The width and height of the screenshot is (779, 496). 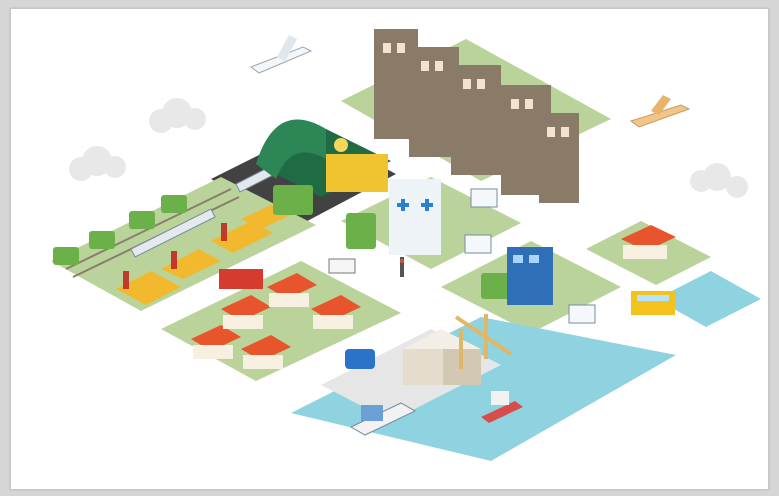 What do you see at coordinates (341, 145) in the screenshot?
I see `clock-icon` at bounding box center [341, 145].